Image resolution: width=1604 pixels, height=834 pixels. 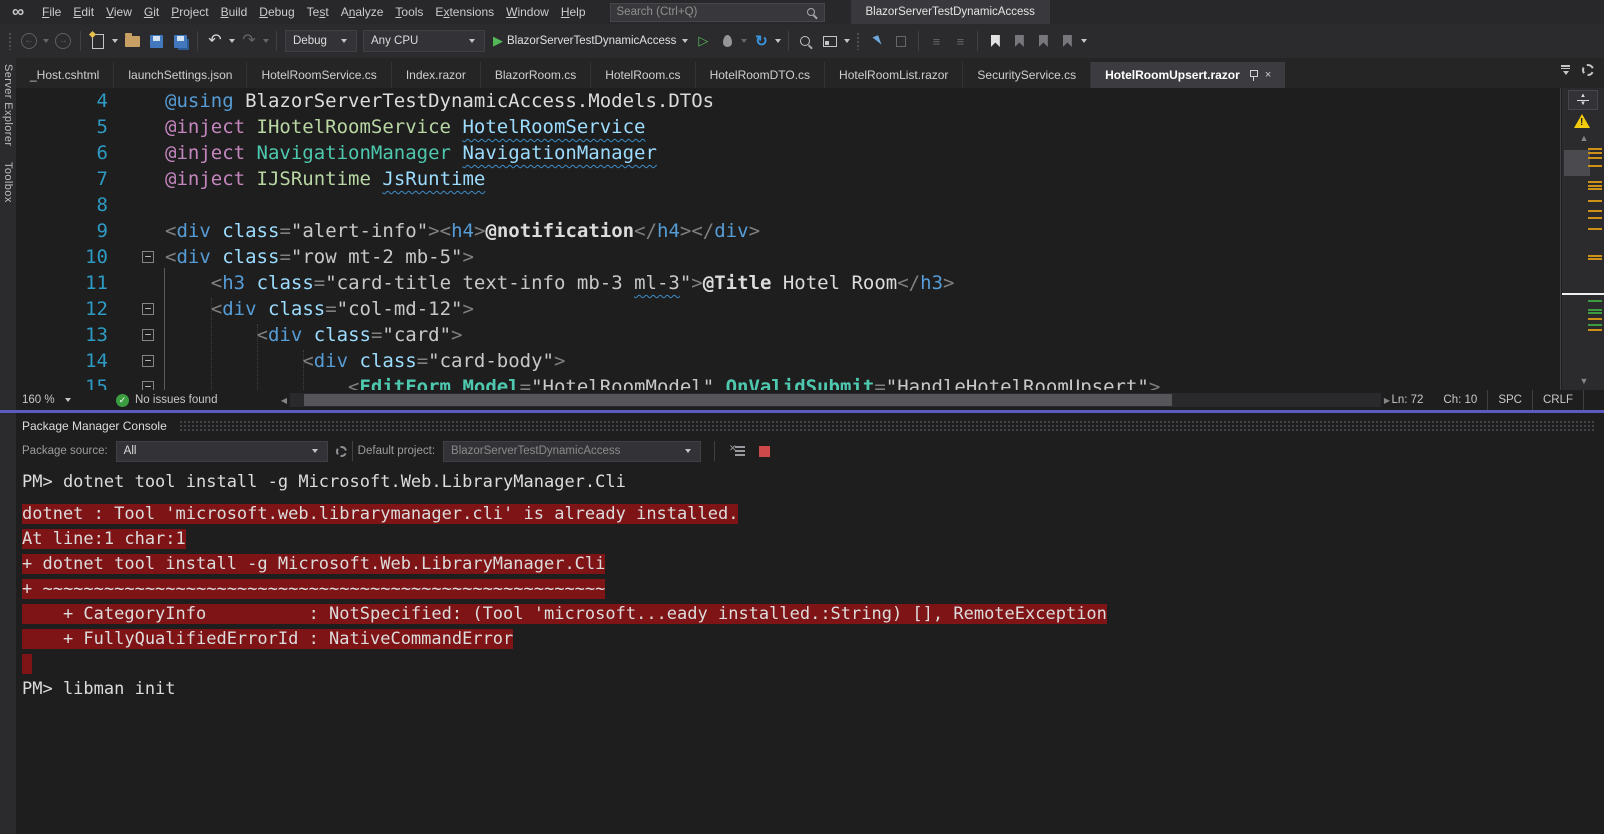 What do you see at coordinates (737, 450) in the screenshot?
I see `clear-console-button: ✕` at bounding box center [737, 450].